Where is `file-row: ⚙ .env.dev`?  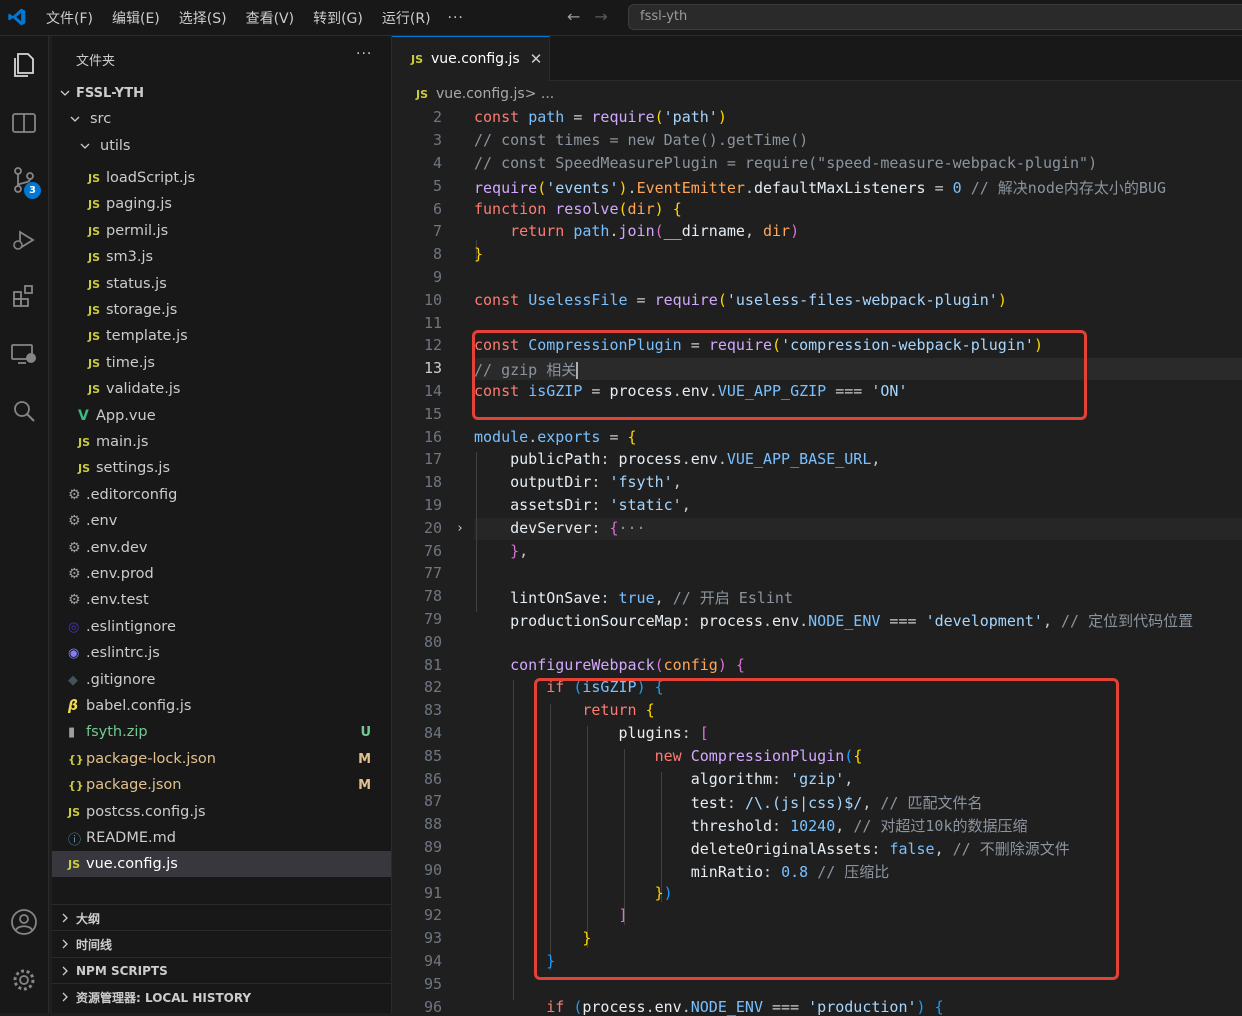
file-row: ⚙ .env.dev is located at coordinates (221, 548).